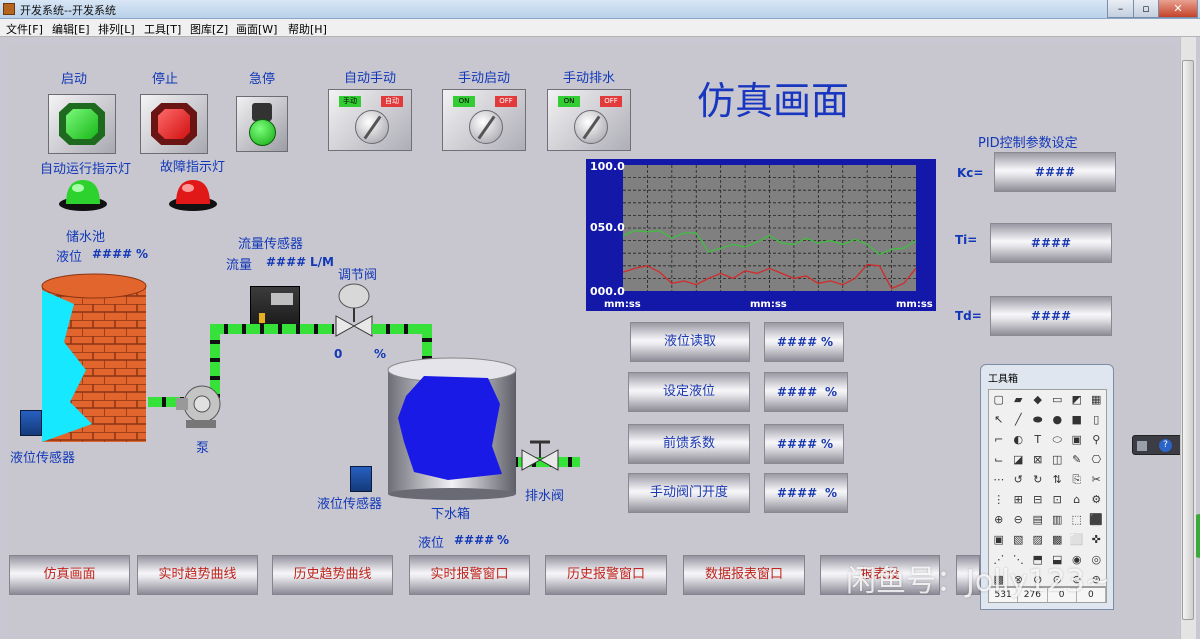 Image resolution: width=1200 pixels, height=639 pixels. I want to click on nav-history-trend: 历史趋势曲线, so click(332, 575).